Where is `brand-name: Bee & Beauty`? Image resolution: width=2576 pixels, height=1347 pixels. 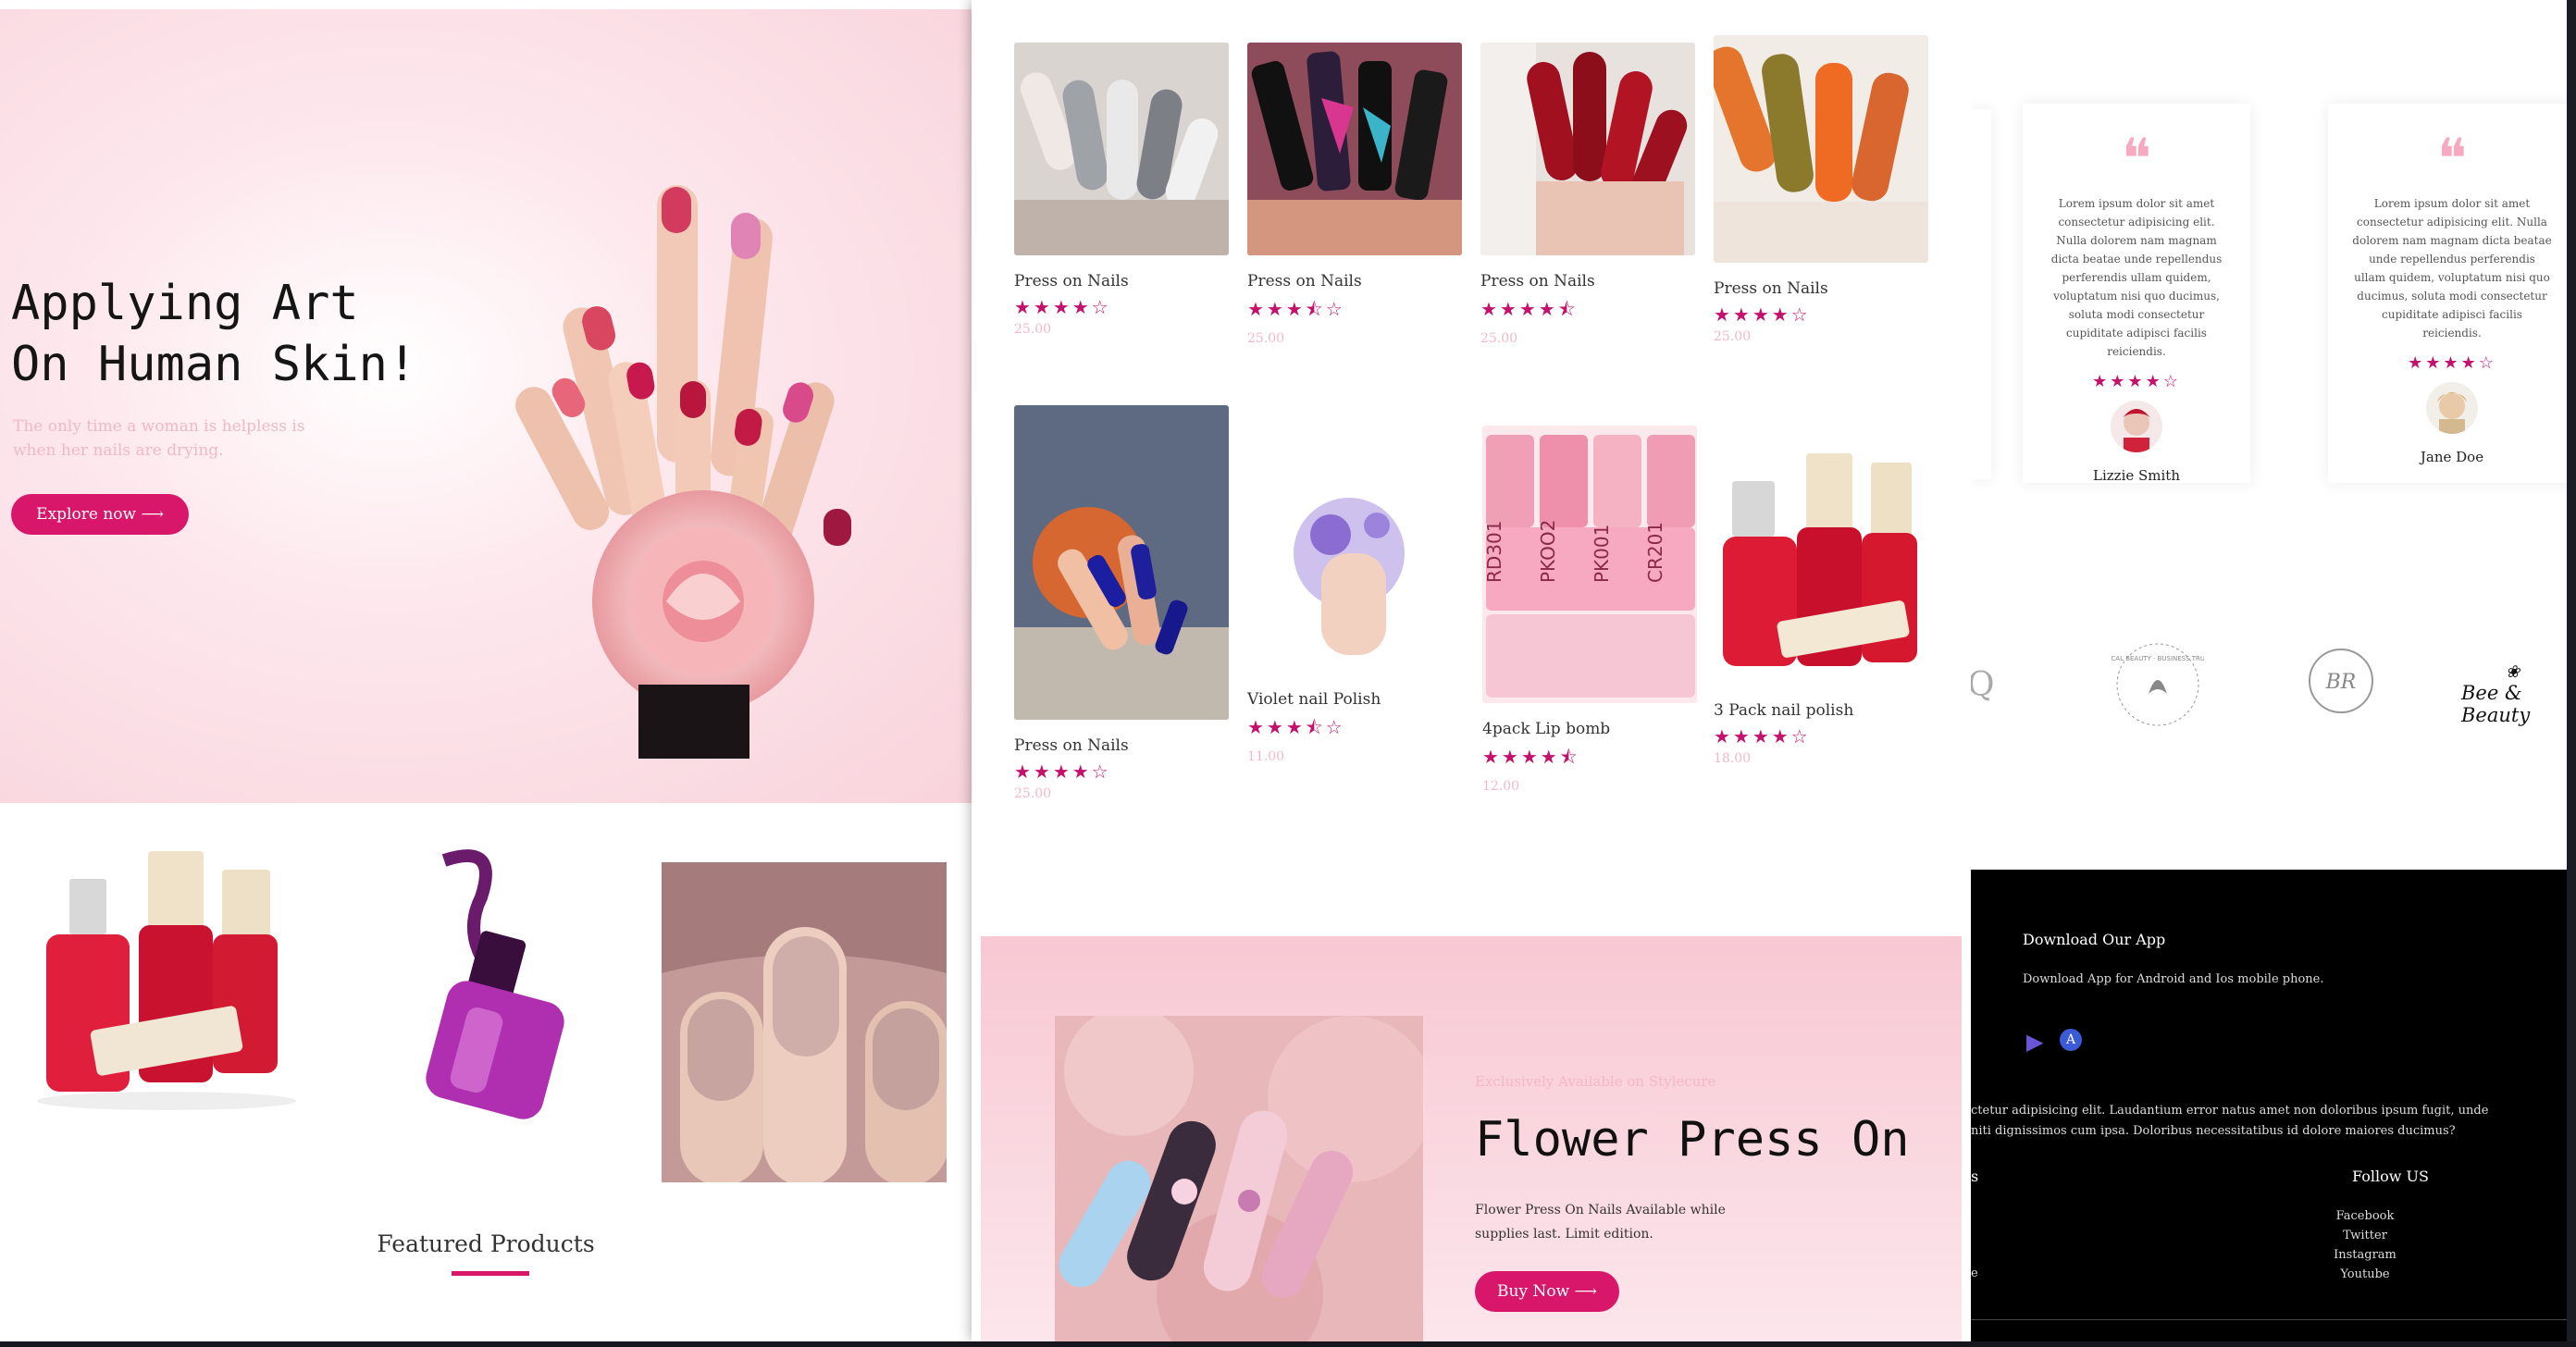
brand-name: Bee & Beauty is located at coordinates (2496, 704).